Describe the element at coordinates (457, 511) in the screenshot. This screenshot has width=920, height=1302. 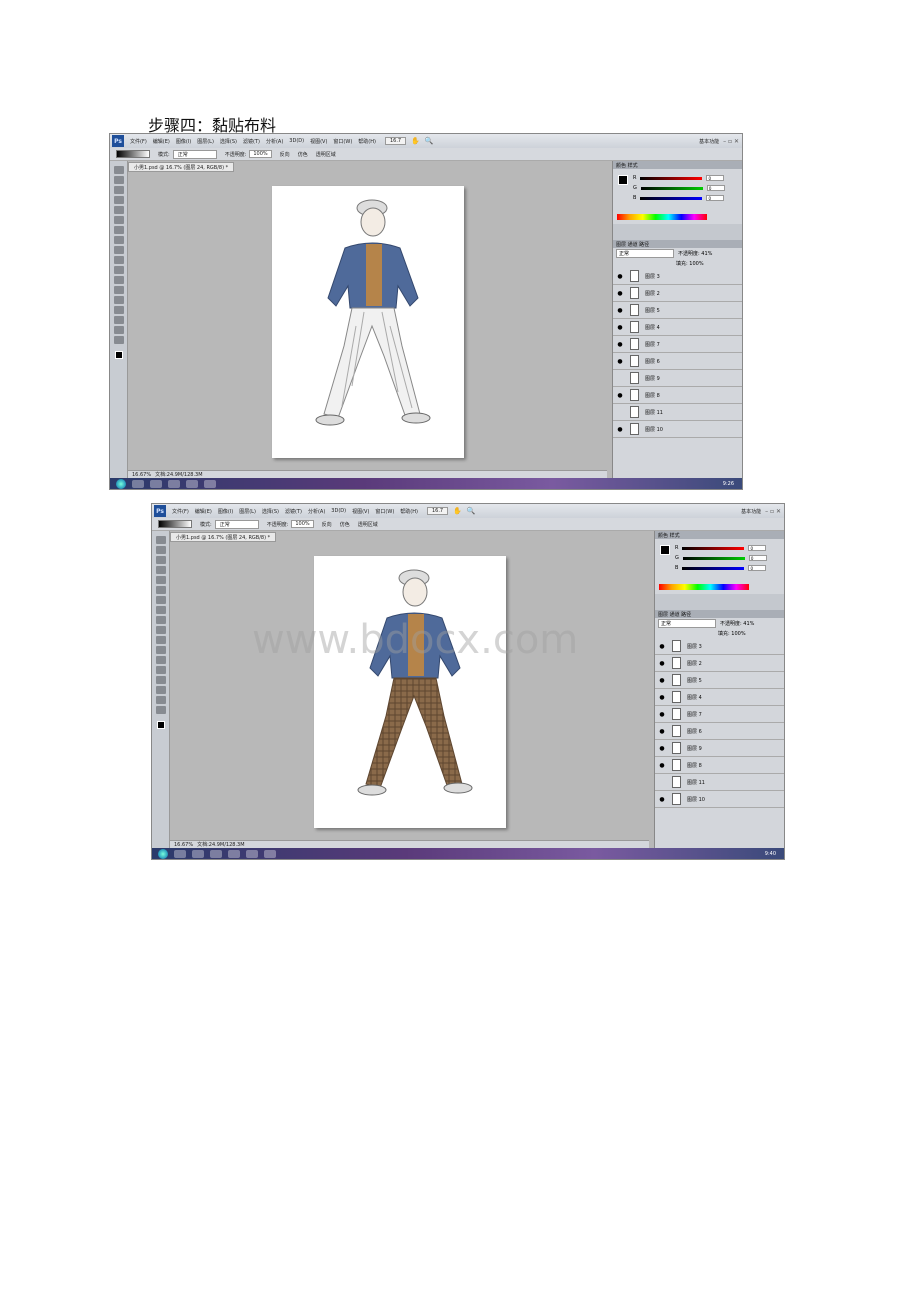
I see `hand-icon: ✋` at that location.